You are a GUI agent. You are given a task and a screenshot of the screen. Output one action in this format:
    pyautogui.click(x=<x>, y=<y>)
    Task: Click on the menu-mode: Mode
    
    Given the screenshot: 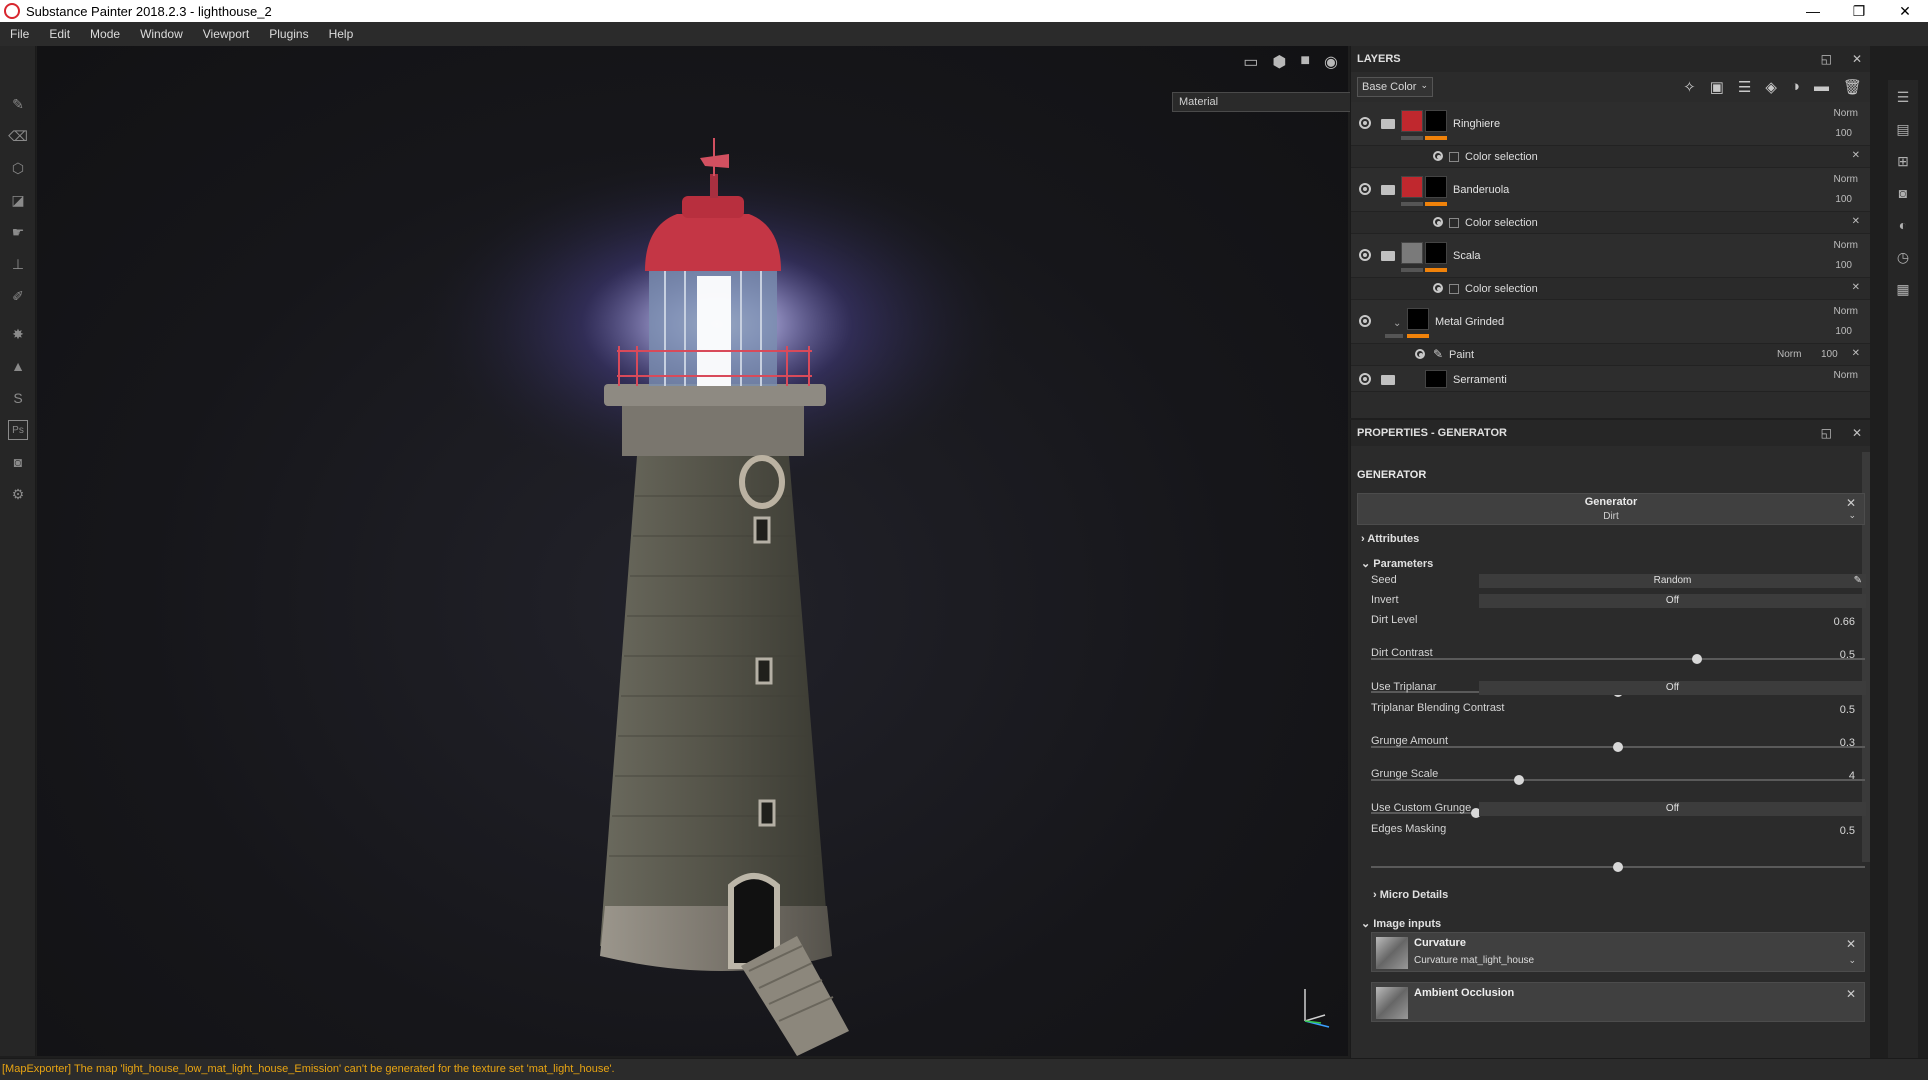 What is the action you would take?
    pyautogui.click(x=105, y=34)
    